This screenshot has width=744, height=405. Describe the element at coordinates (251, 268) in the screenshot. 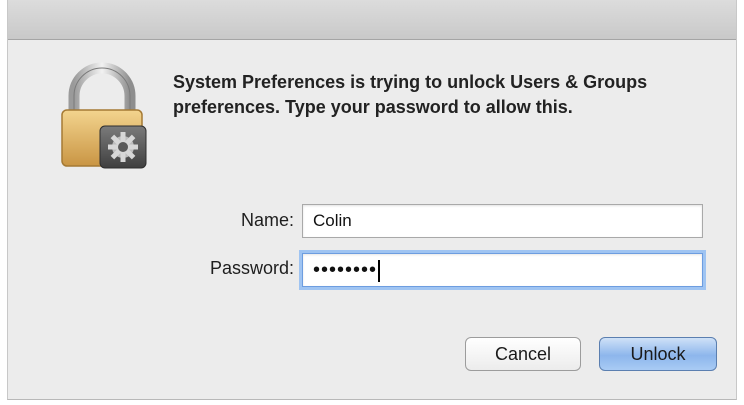

I see `password-label: Password:` at that location.